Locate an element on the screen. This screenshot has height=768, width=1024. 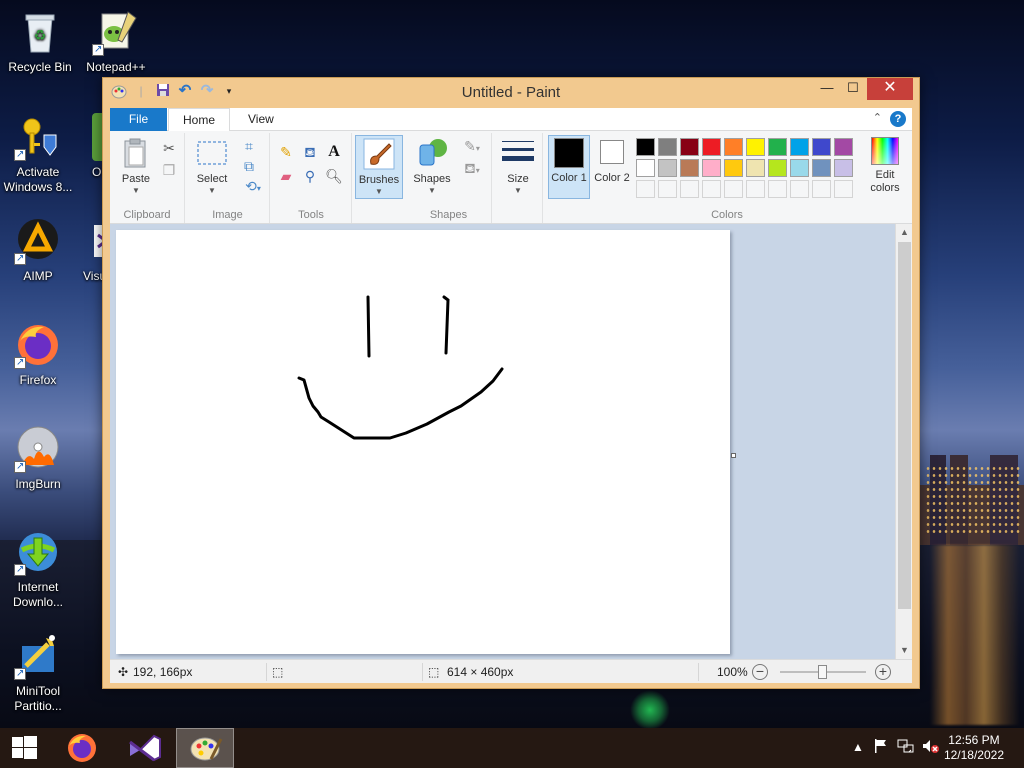
magnifier-icon: 🔍︎ is located at coordinates (334, 176).